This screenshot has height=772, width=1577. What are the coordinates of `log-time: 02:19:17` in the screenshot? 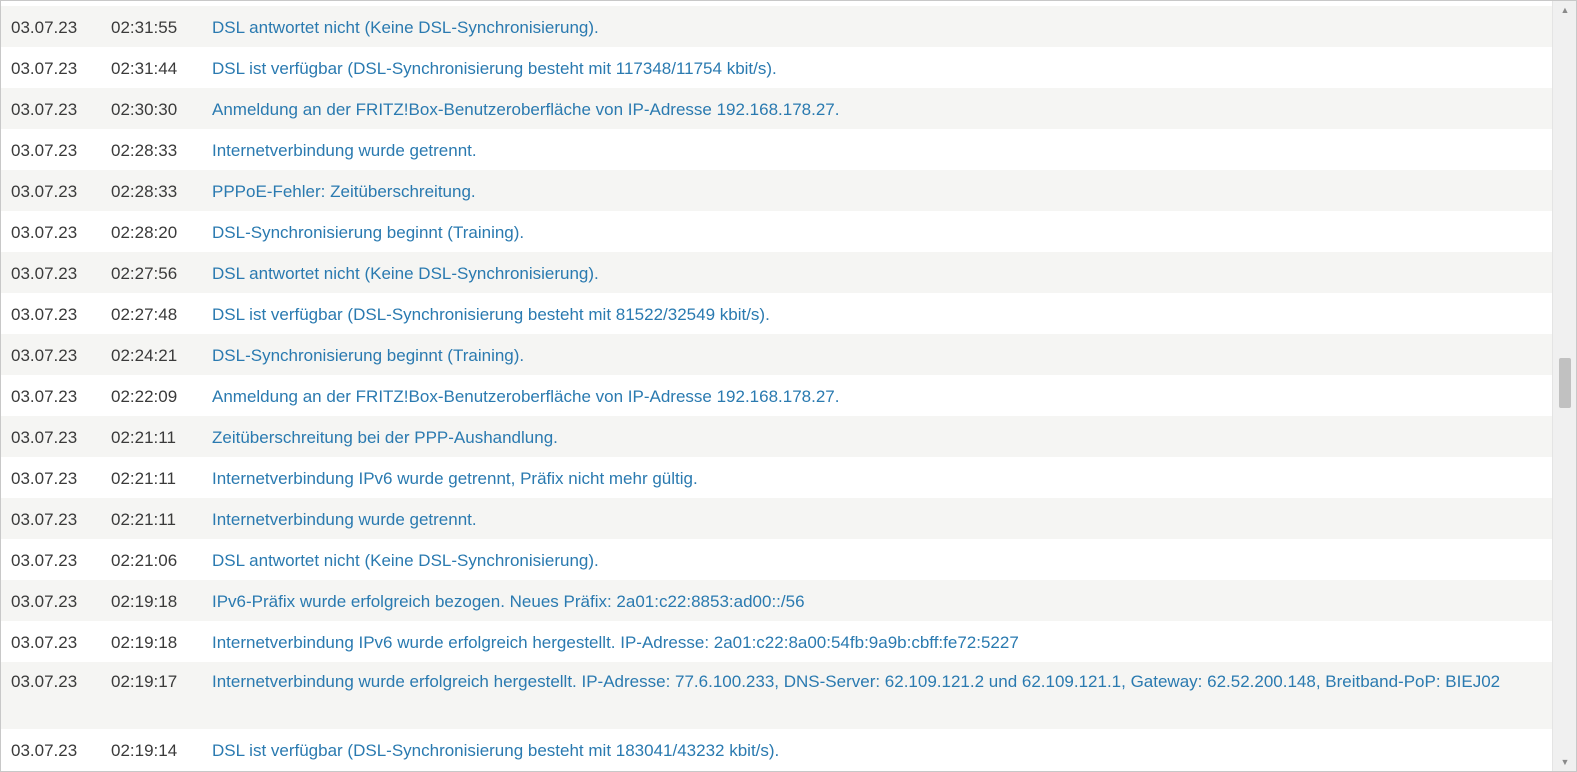 It's located at (144, 681).